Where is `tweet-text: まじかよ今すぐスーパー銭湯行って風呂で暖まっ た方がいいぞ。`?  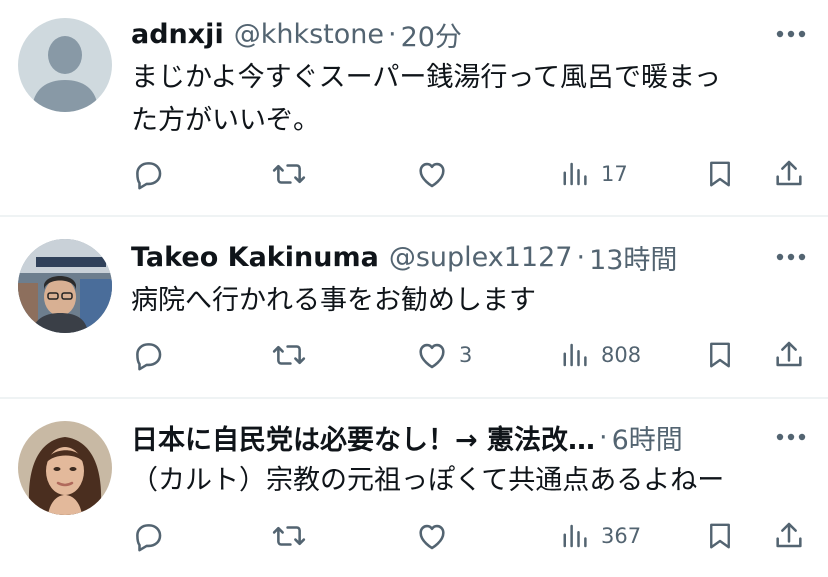
tweet-text: まじかよ今すぐスーパー銭湯行って風呂で暖まっ た方がいいぞ。 is located at coordinates (459, 99).